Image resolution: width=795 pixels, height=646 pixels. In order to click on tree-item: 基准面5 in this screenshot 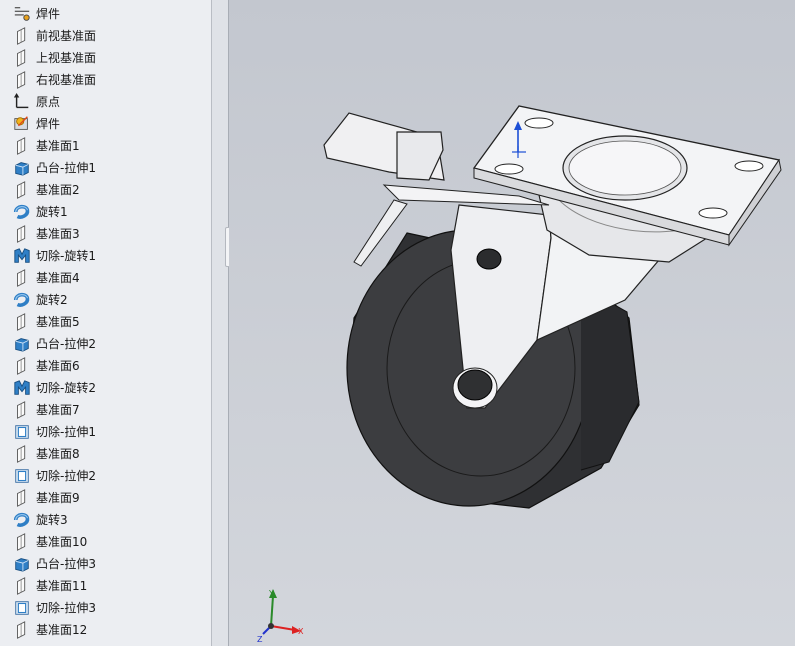, I will do `click(105, 322)`.